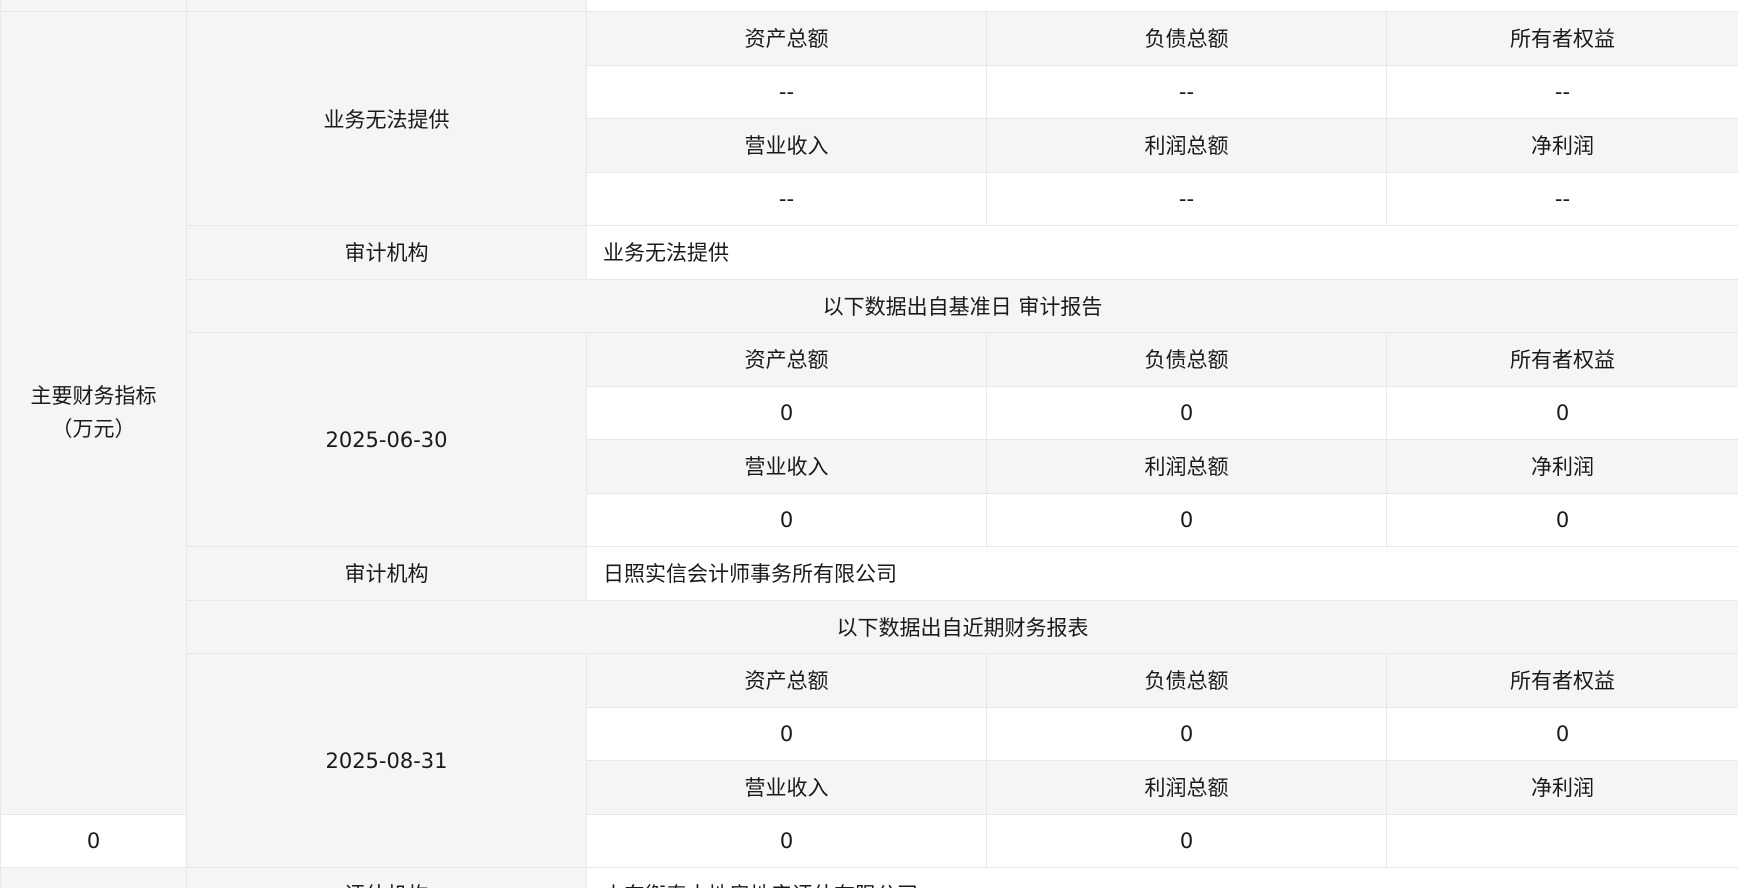 Image resolution: width=1738 pixels, height=888 pixels. What do you see at coordinates (386, 877) in the screenshot?
I see `evaluator-label: 评估机构` at bounding box center [386, 877].